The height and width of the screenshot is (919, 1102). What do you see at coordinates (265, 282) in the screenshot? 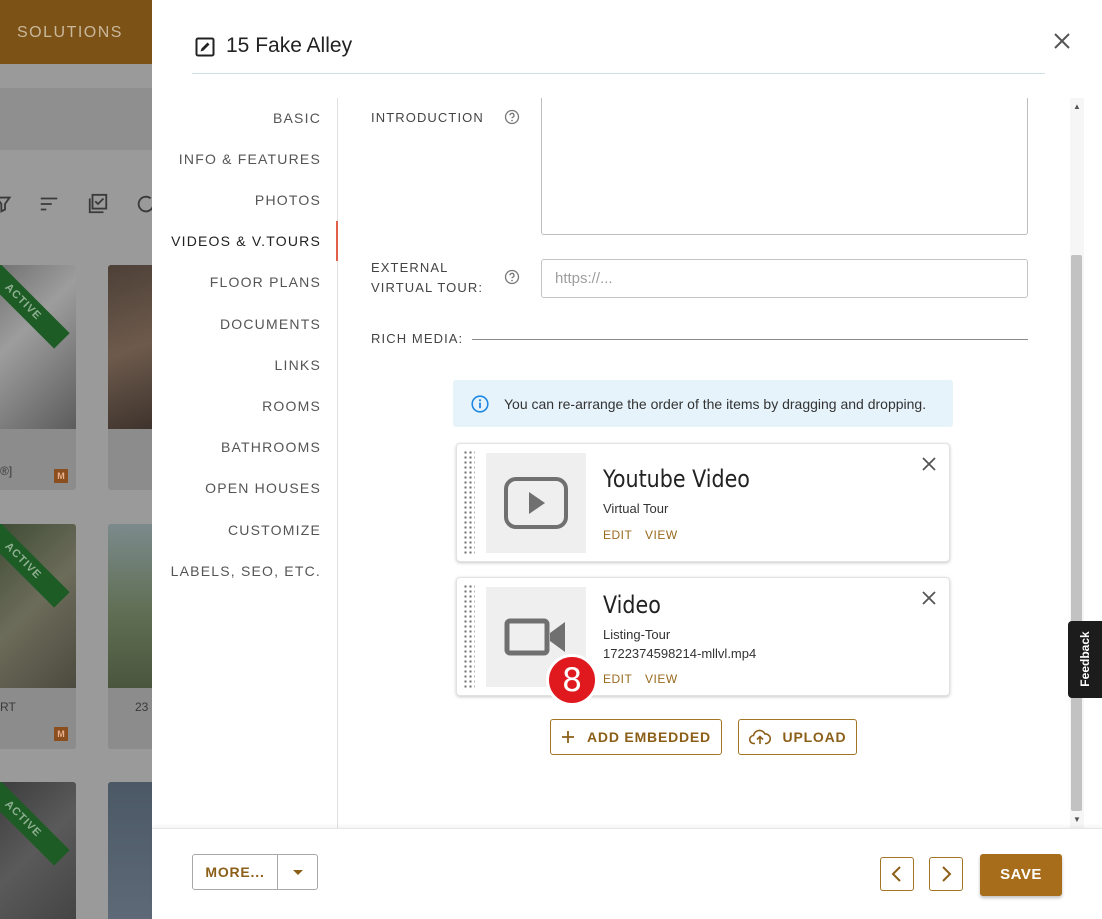
I see `nav-floor-plans: FLOOR PLANS` at bounding box center [265, 282].